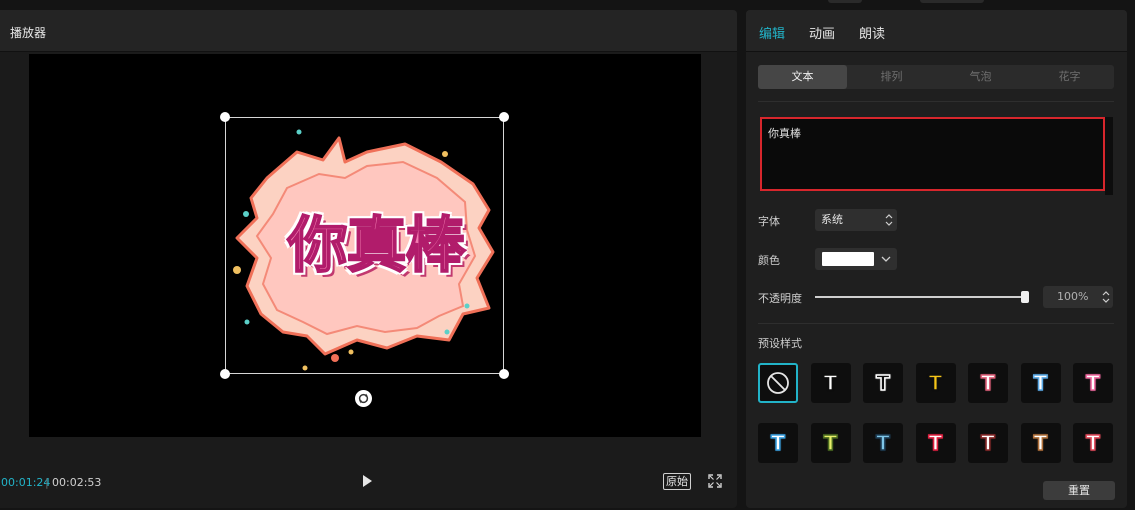 Image resolution: width=1135 pixels, height=510 pixels. What do you see at coordinates (769, 221) in the screenshot?
I see `font-label: 字体` at bounding box center [769, 221].